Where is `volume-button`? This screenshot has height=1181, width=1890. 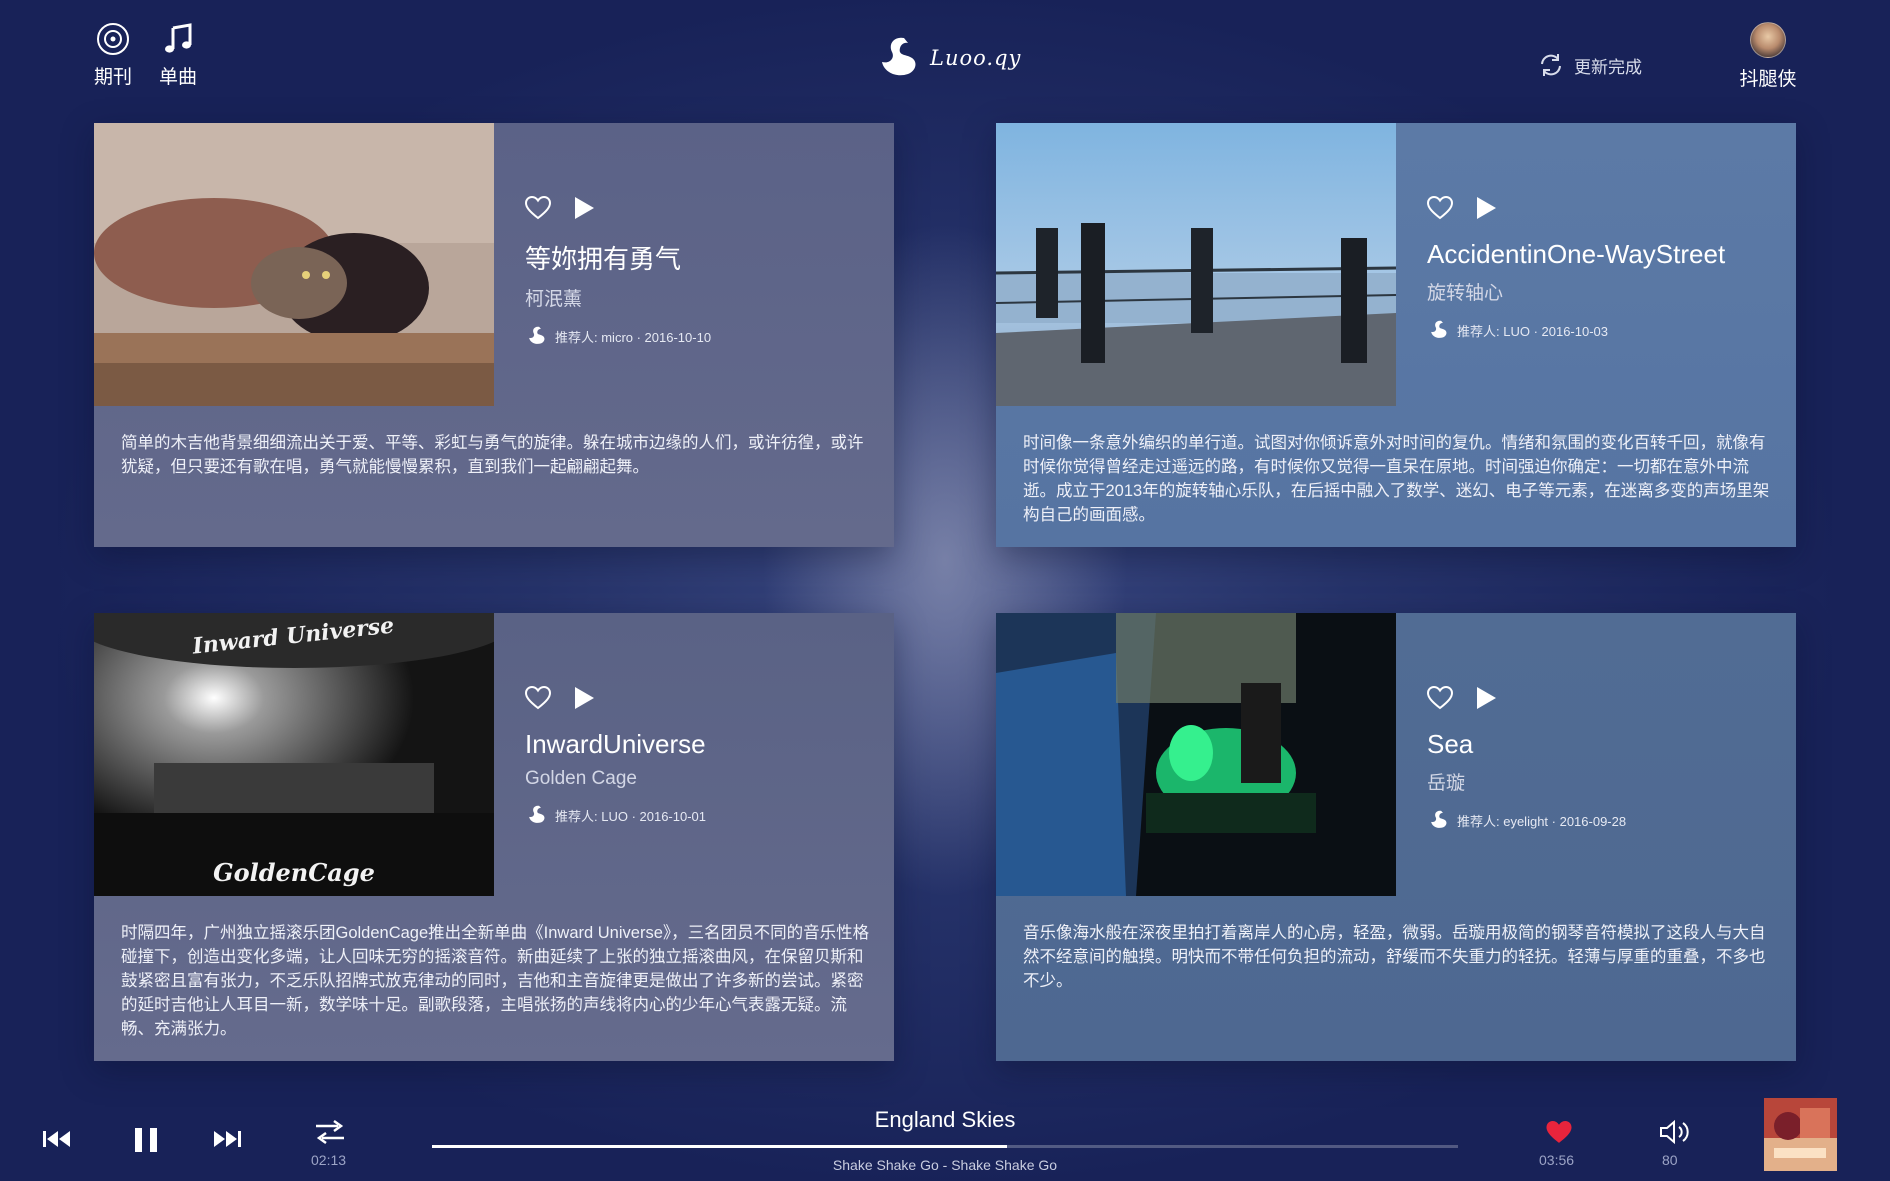 volume-button is located at coordinates (1674, 1134).